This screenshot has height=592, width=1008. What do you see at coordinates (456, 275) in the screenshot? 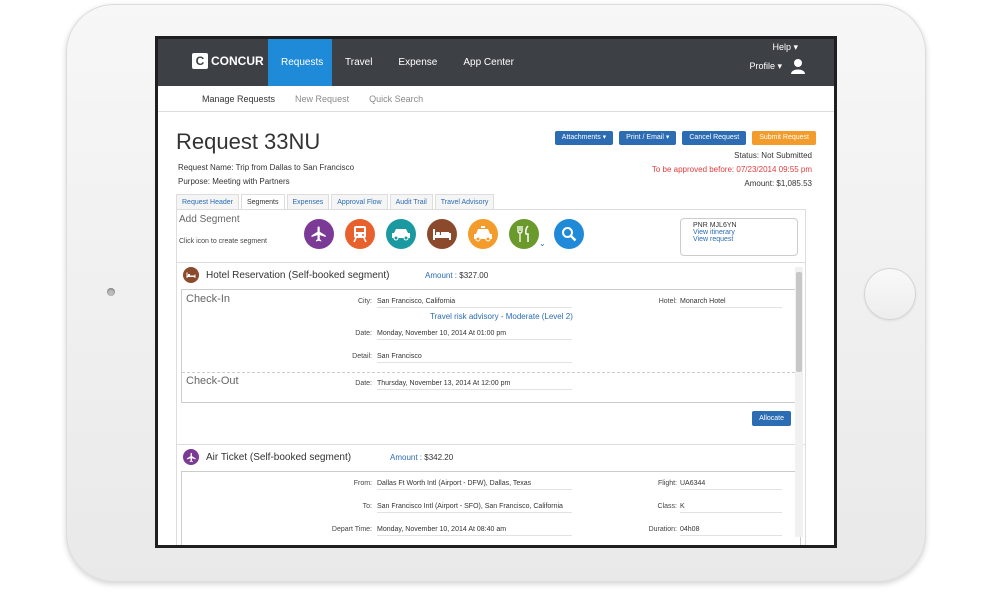
I see `hotel-amount: Amount : $327.00` at bounding box center [456, 275].